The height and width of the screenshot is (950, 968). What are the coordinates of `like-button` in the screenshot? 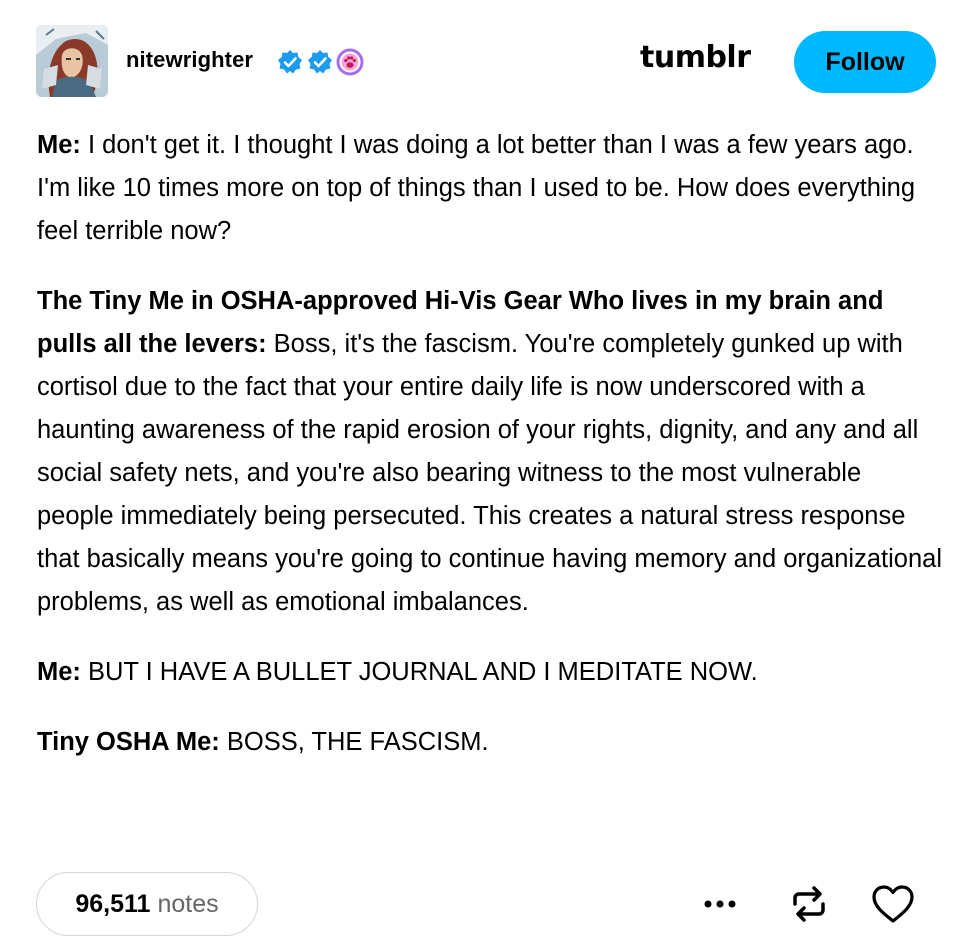 It's located at (893, 904).